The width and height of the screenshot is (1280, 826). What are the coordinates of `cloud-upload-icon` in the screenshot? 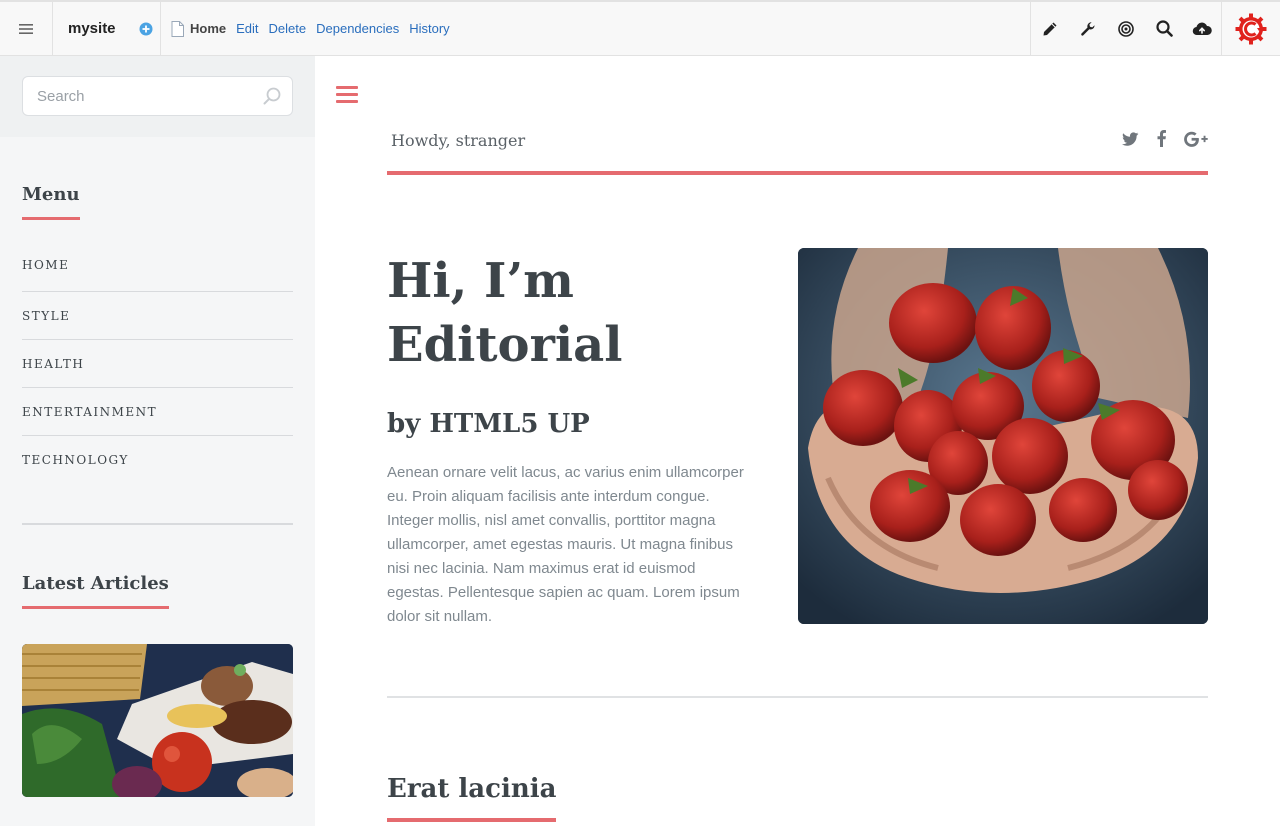 It's located at (1202, 28).